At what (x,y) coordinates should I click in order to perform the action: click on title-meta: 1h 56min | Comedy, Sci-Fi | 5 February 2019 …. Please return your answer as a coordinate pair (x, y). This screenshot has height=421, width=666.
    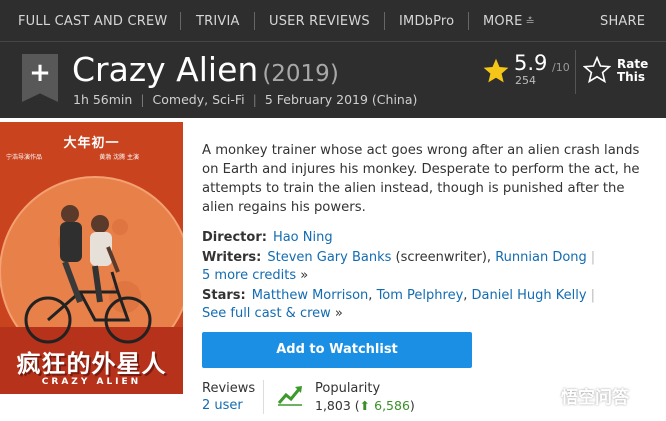
    Looking at the image, I should click on (245, 99).